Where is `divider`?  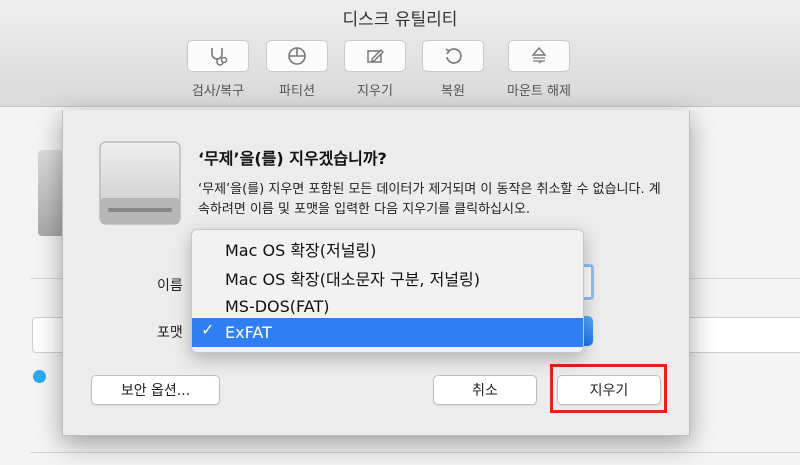
divider is located at coordinates (415, 452).